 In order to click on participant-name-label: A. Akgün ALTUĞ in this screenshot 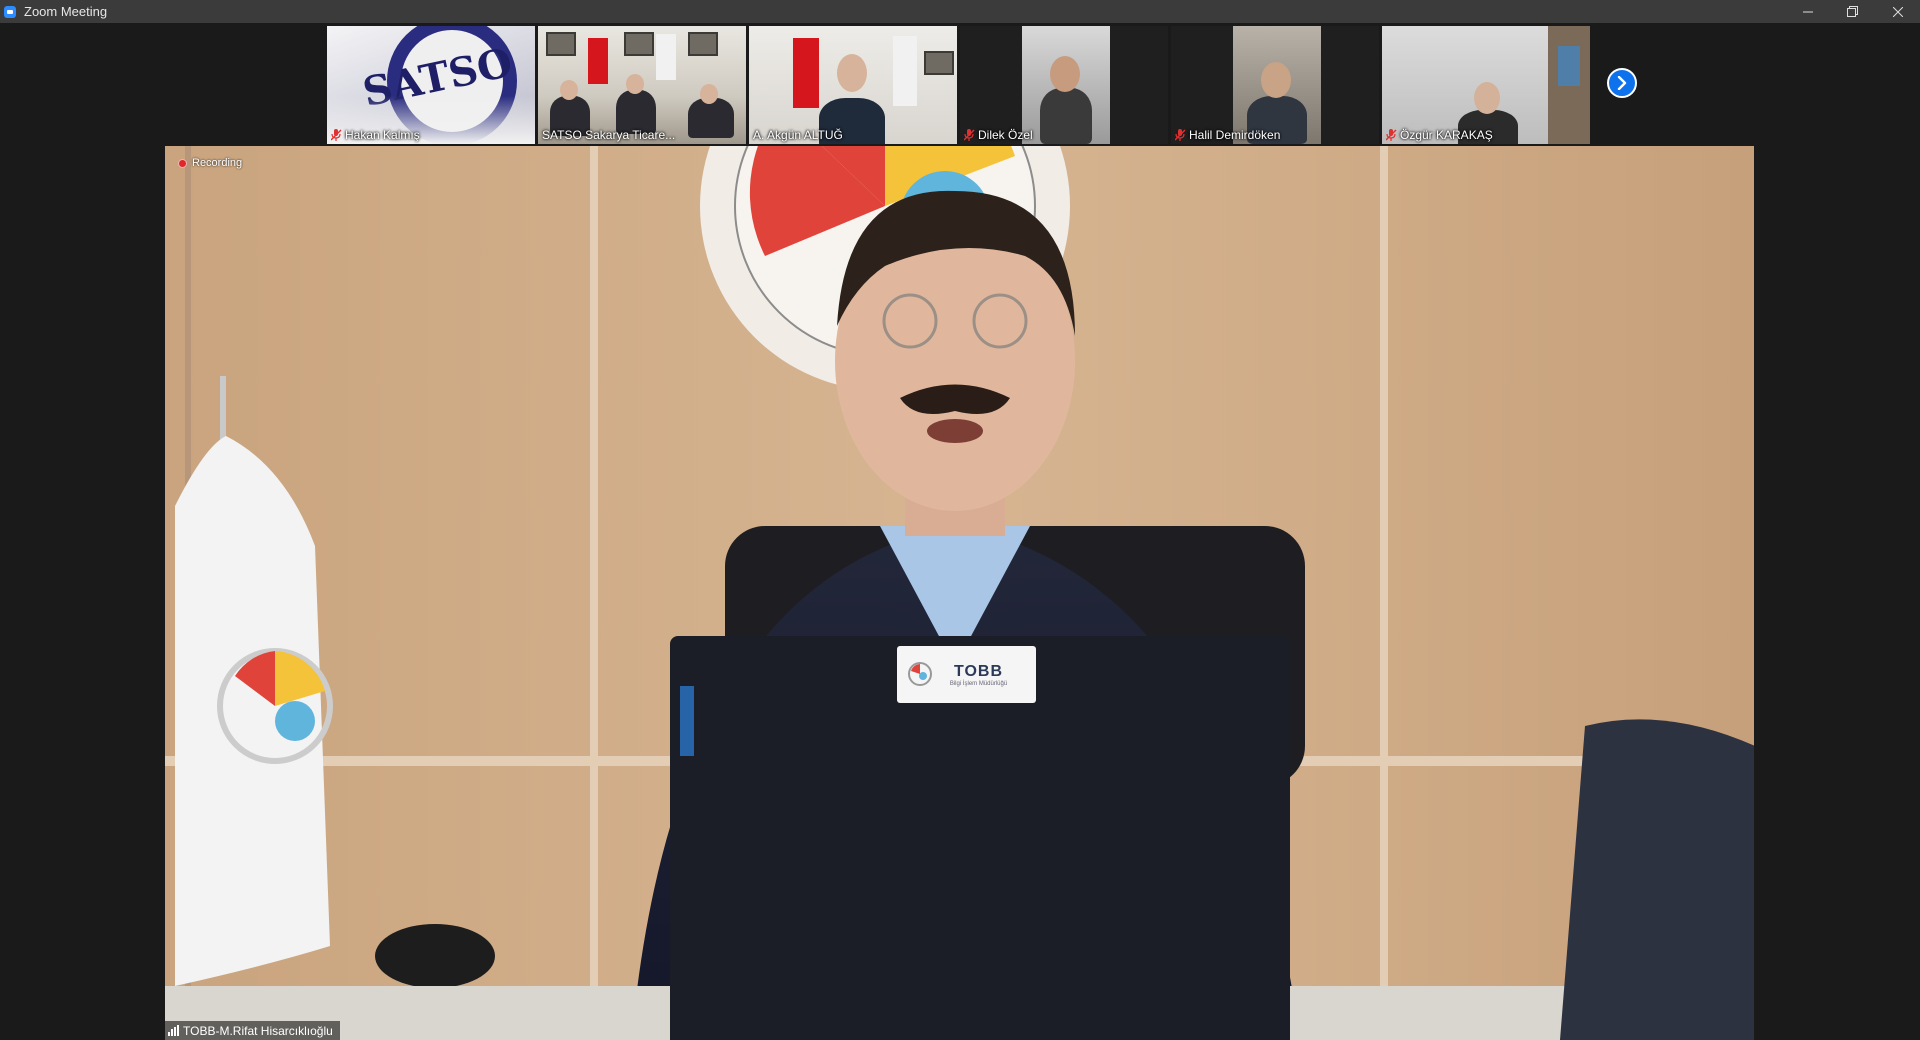, I will do `click(798, 135)`.